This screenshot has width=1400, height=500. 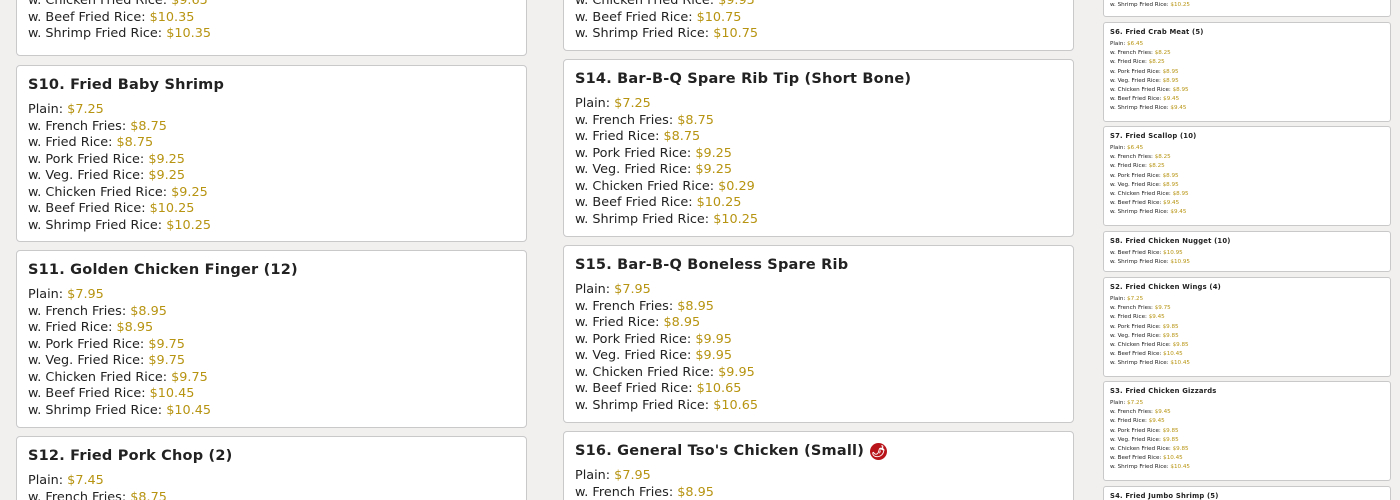 I want to click on price-line: w. Pork Fried Rice: $9.25, so click(x=271, y=160).